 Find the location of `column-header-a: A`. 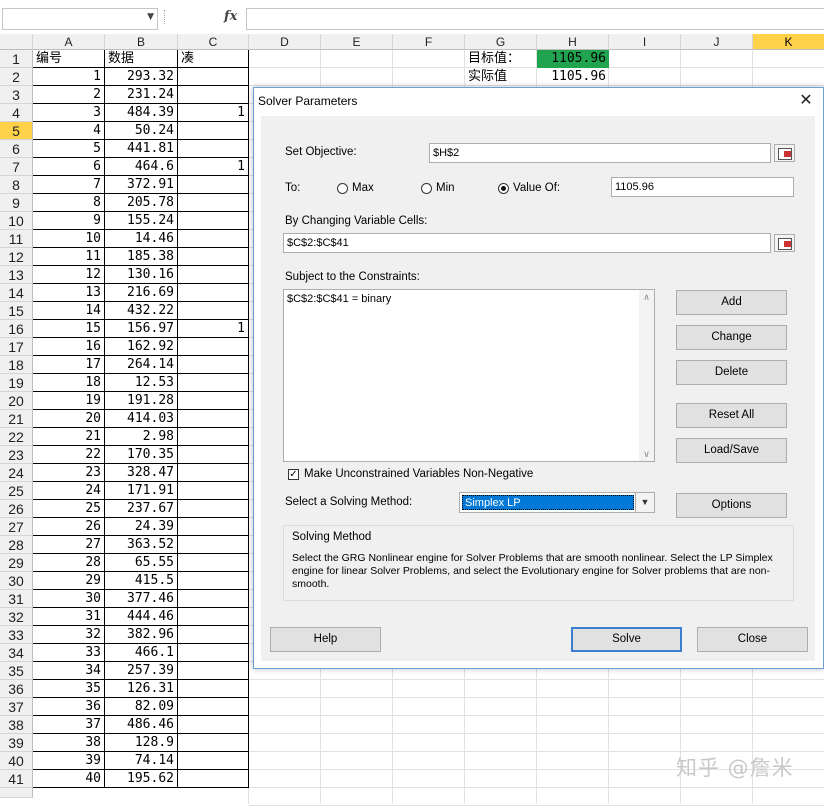

column-header-a: A is located at coordinates (69, 42).